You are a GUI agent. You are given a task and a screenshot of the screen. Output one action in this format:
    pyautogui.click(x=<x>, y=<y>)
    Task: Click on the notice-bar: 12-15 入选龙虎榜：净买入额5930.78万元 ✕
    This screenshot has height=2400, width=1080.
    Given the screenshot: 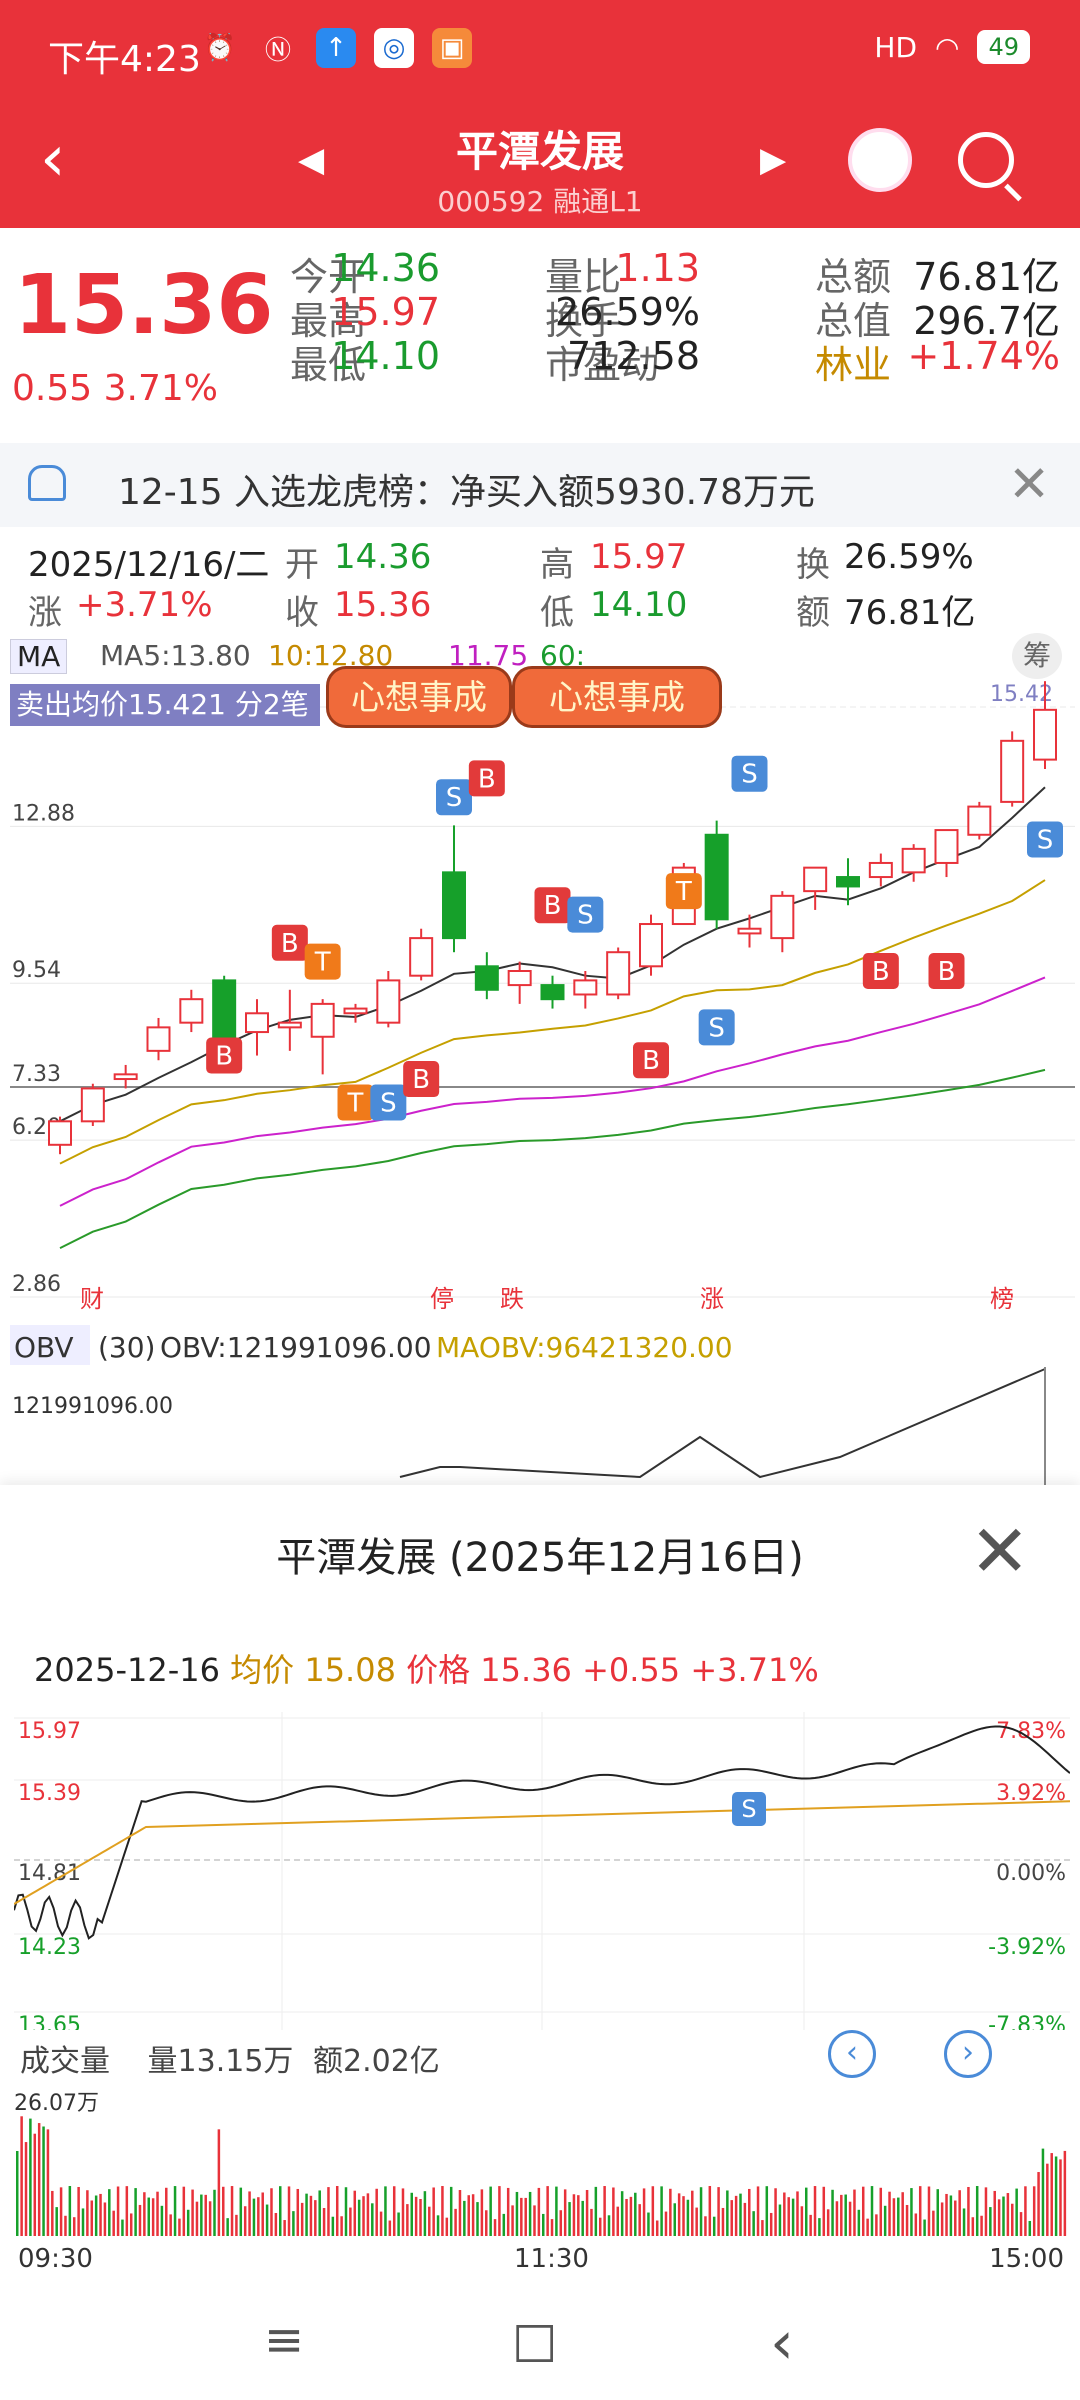 What is the action you would take?
    pyautogui.click(x=540, y=485)
    